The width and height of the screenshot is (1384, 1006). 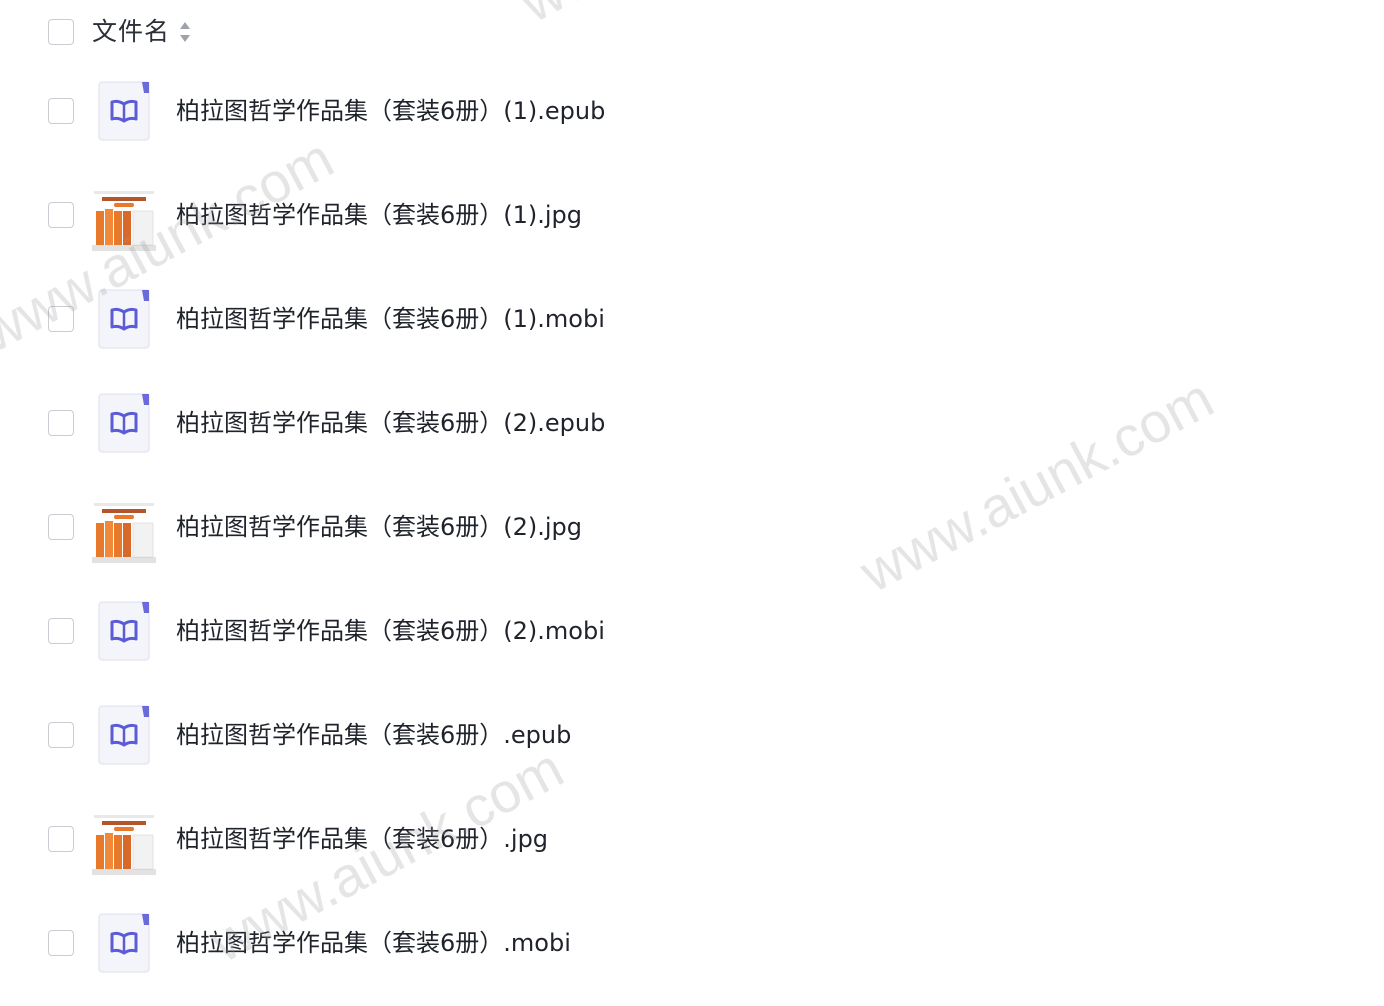 I want to click on file-row: 柏拉图哲学作品集（套装6册）(1).mobi, so click(x=692, y=320).